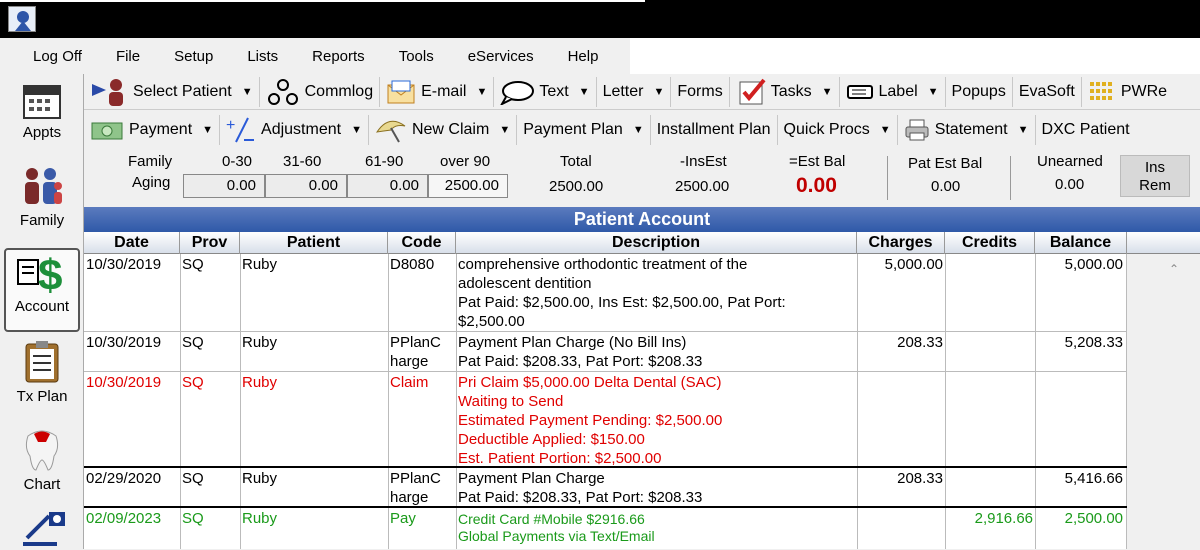 Image resolution: width=1200 pixels, height=550 pixels. I want to click on email-button: E-mail ▼, so click(437, 91).